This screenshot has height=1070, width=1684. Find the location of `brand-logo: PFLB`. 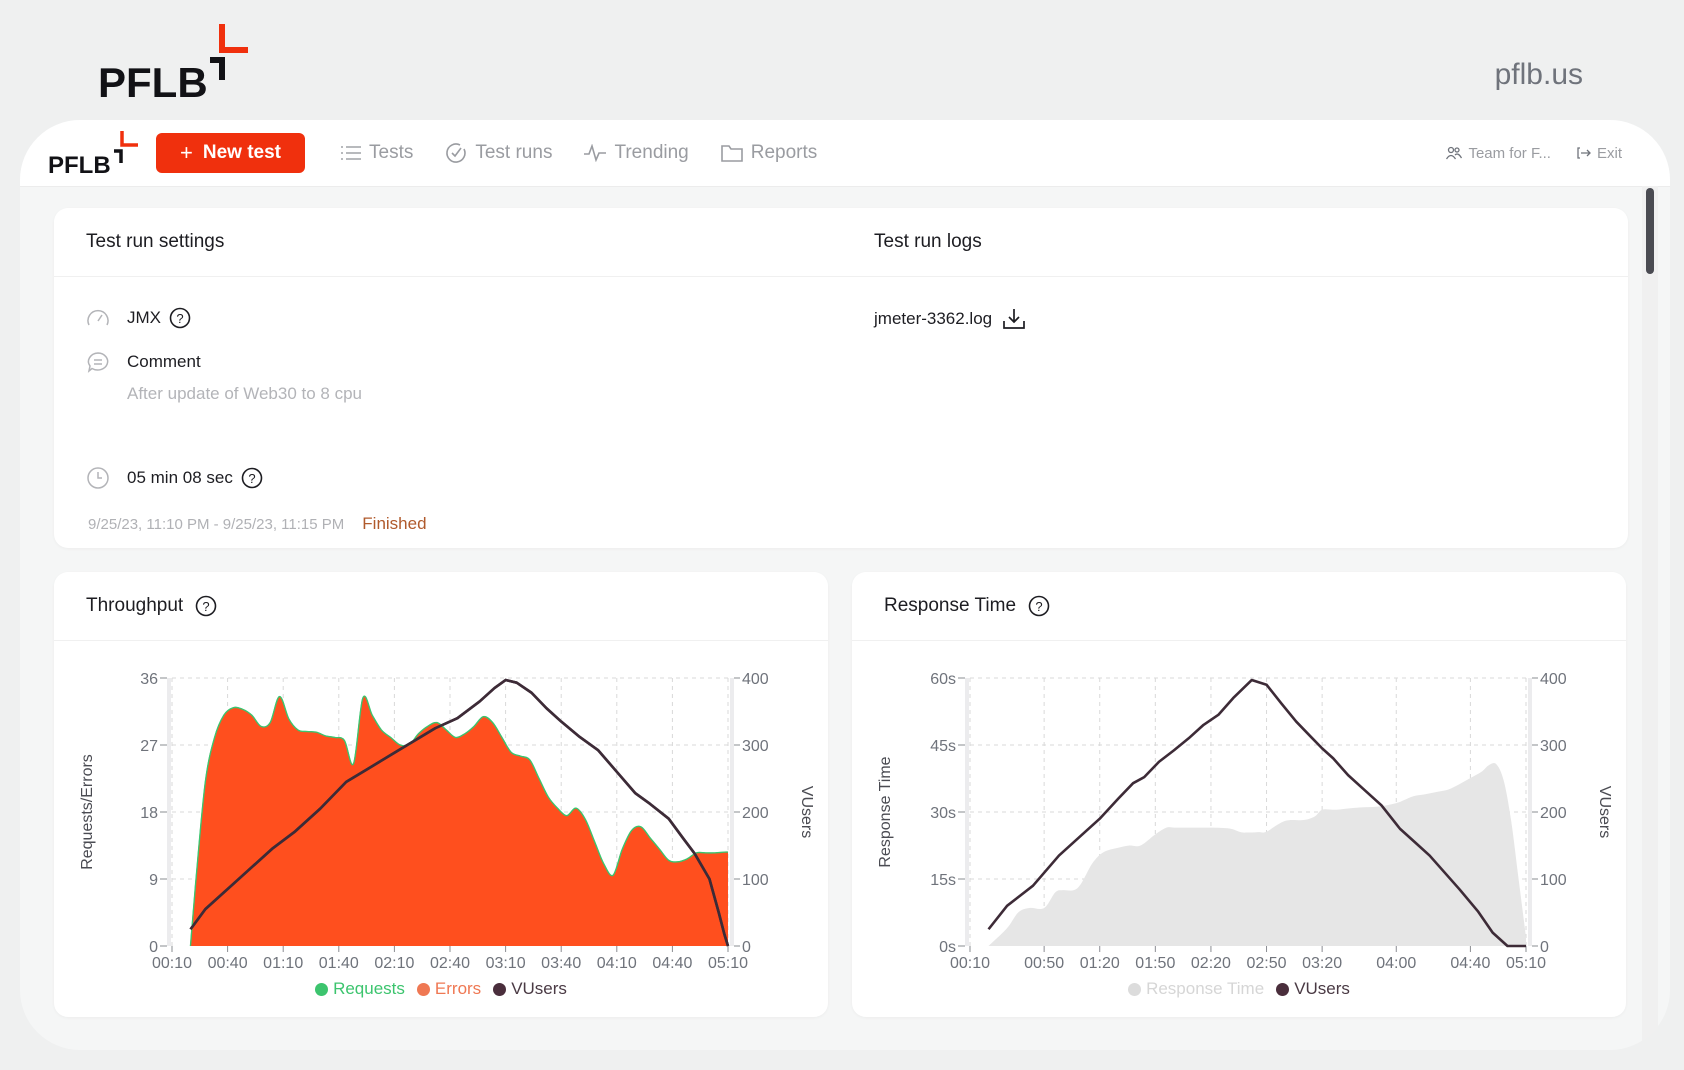

brand-logo: PFLB is located at coordinates (183, 64).